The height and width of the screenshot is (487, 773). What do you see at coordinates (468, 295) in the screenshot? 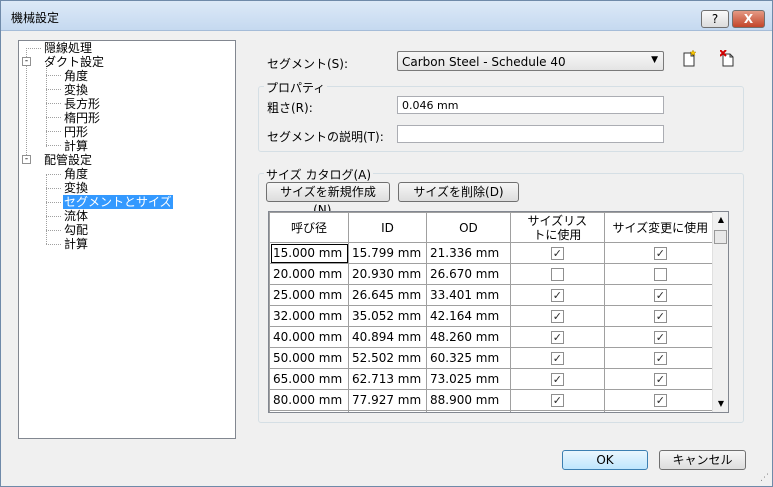
I see `cell-od: 33.401 mm` at bounding box center [468, 295].